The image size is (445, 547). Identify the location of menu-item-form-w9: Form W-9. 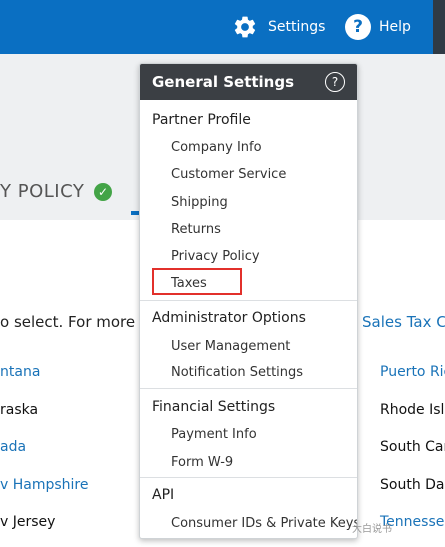
(202, 462).